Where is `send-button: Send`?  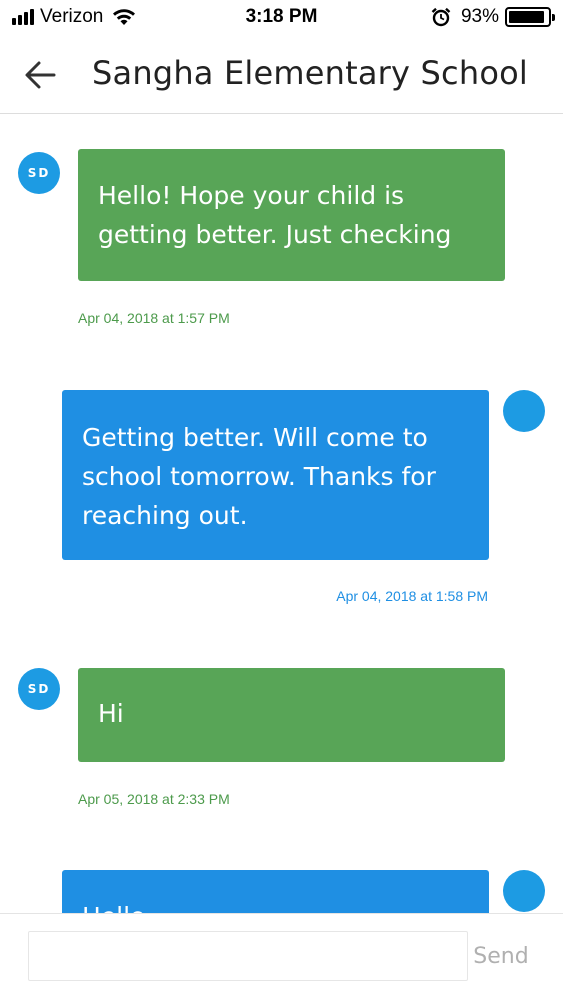 send-button: Send is located at coordinates (501, 956).